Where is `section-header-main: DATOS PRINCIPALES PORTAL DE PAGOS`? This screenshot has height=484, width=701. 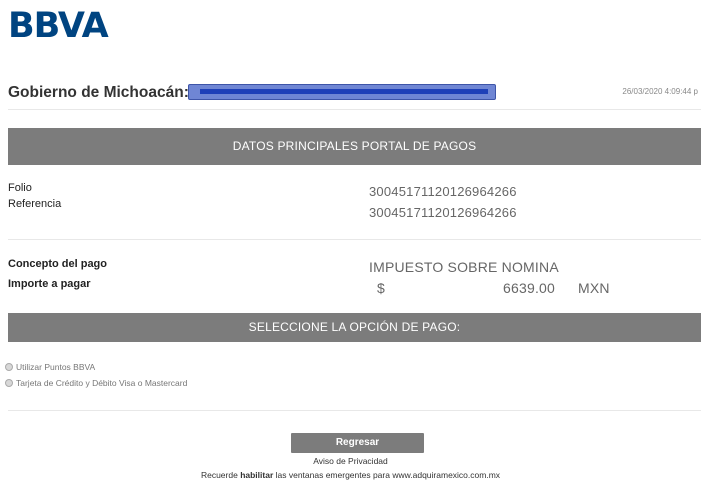 section-header-main: DATOS PRINCIPALES PORTAL DE PAGOS is located at coordinates (354, 146).